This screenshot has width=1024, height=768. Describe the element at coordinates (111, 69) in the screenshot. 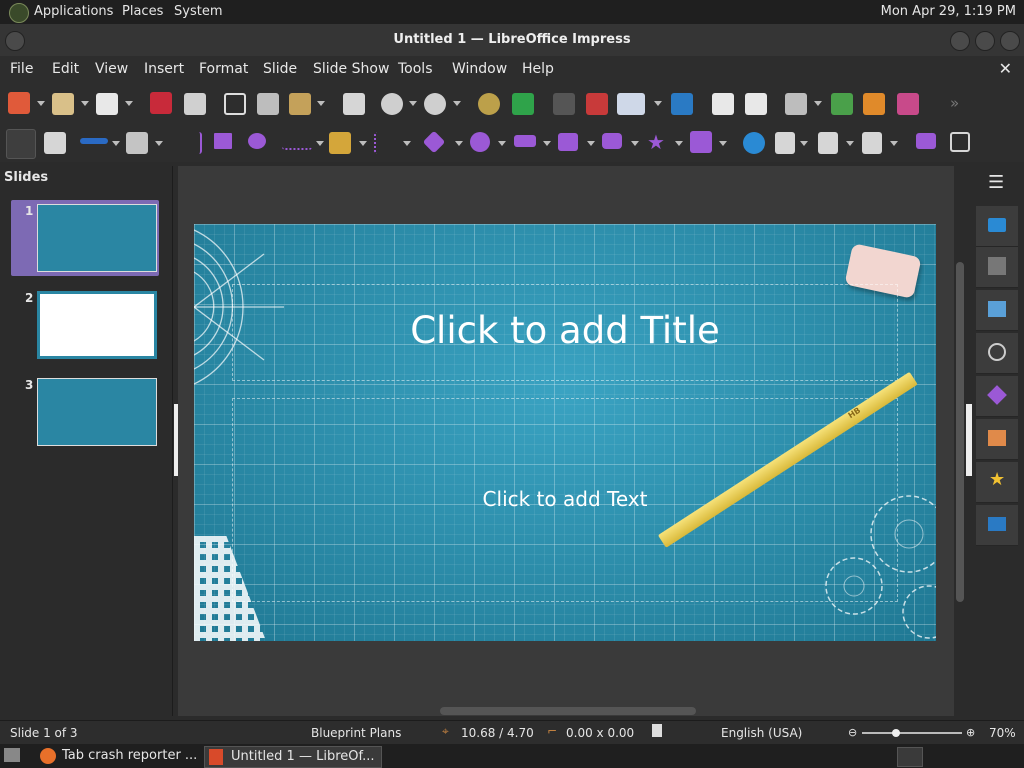

I see `menu-view: View` at that location.